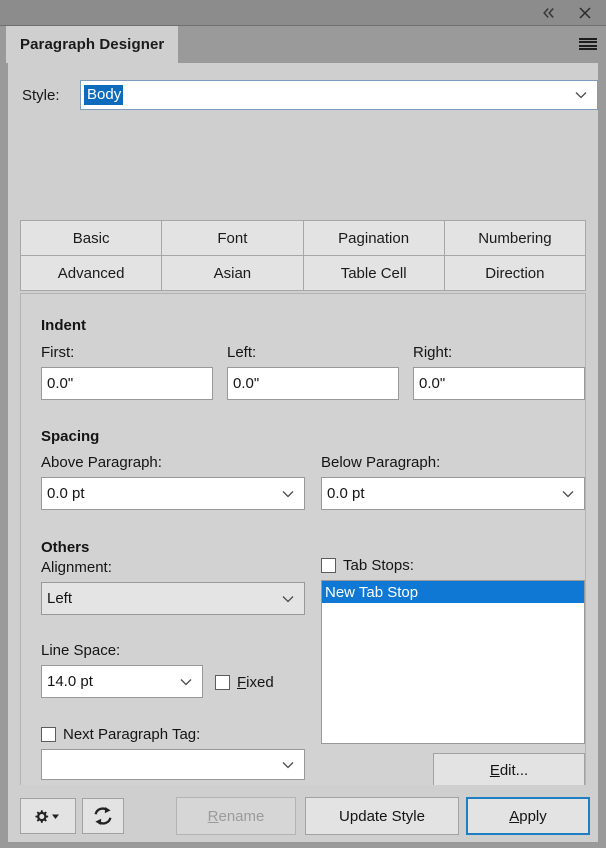 The height and width of the screenshot is (848, 606). Describe the element at coordinates (132, 734) in the screenshot. I see `next-paragraph-tag-label: Next Paragraph Tag:` at that location.